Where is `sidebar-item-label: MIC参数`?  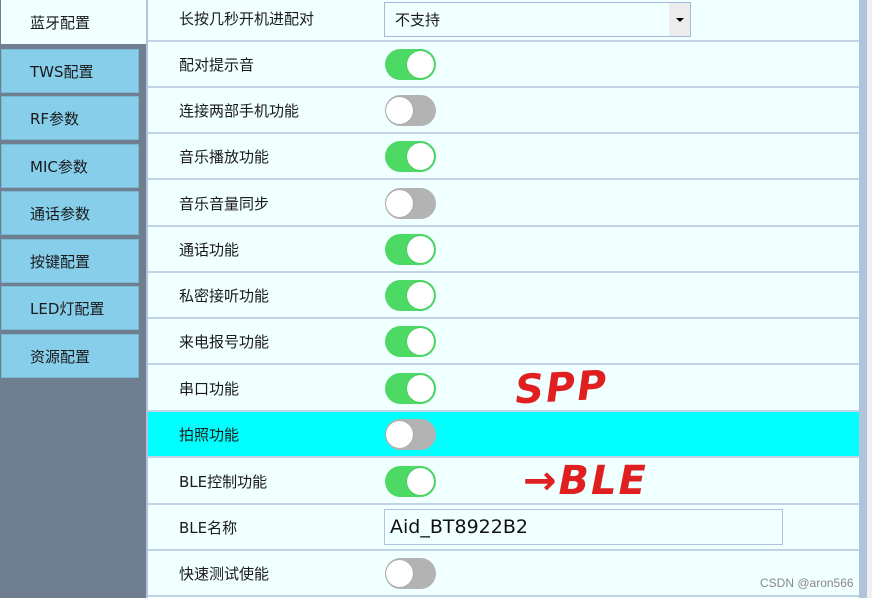
sidebar-item-label: MIC参数 is located at coordinates (59, 166).